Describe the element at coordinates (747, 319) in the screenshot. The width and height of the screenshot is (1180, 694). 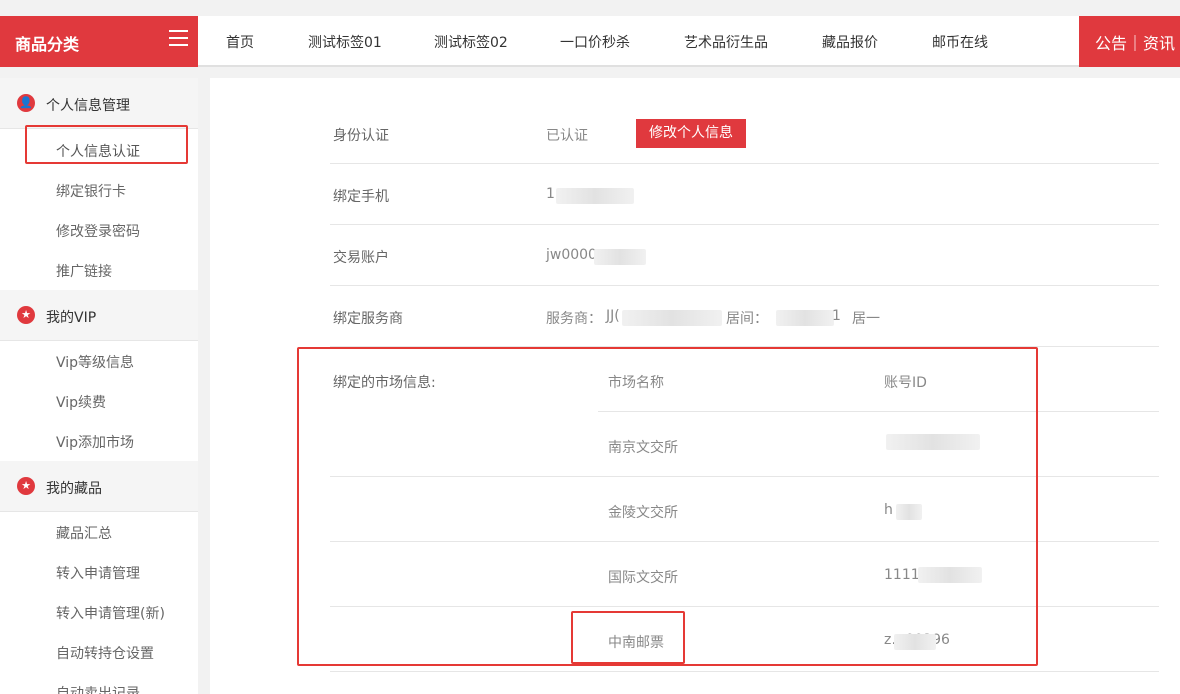
I see `provider-room-label: 居间：` at that location.